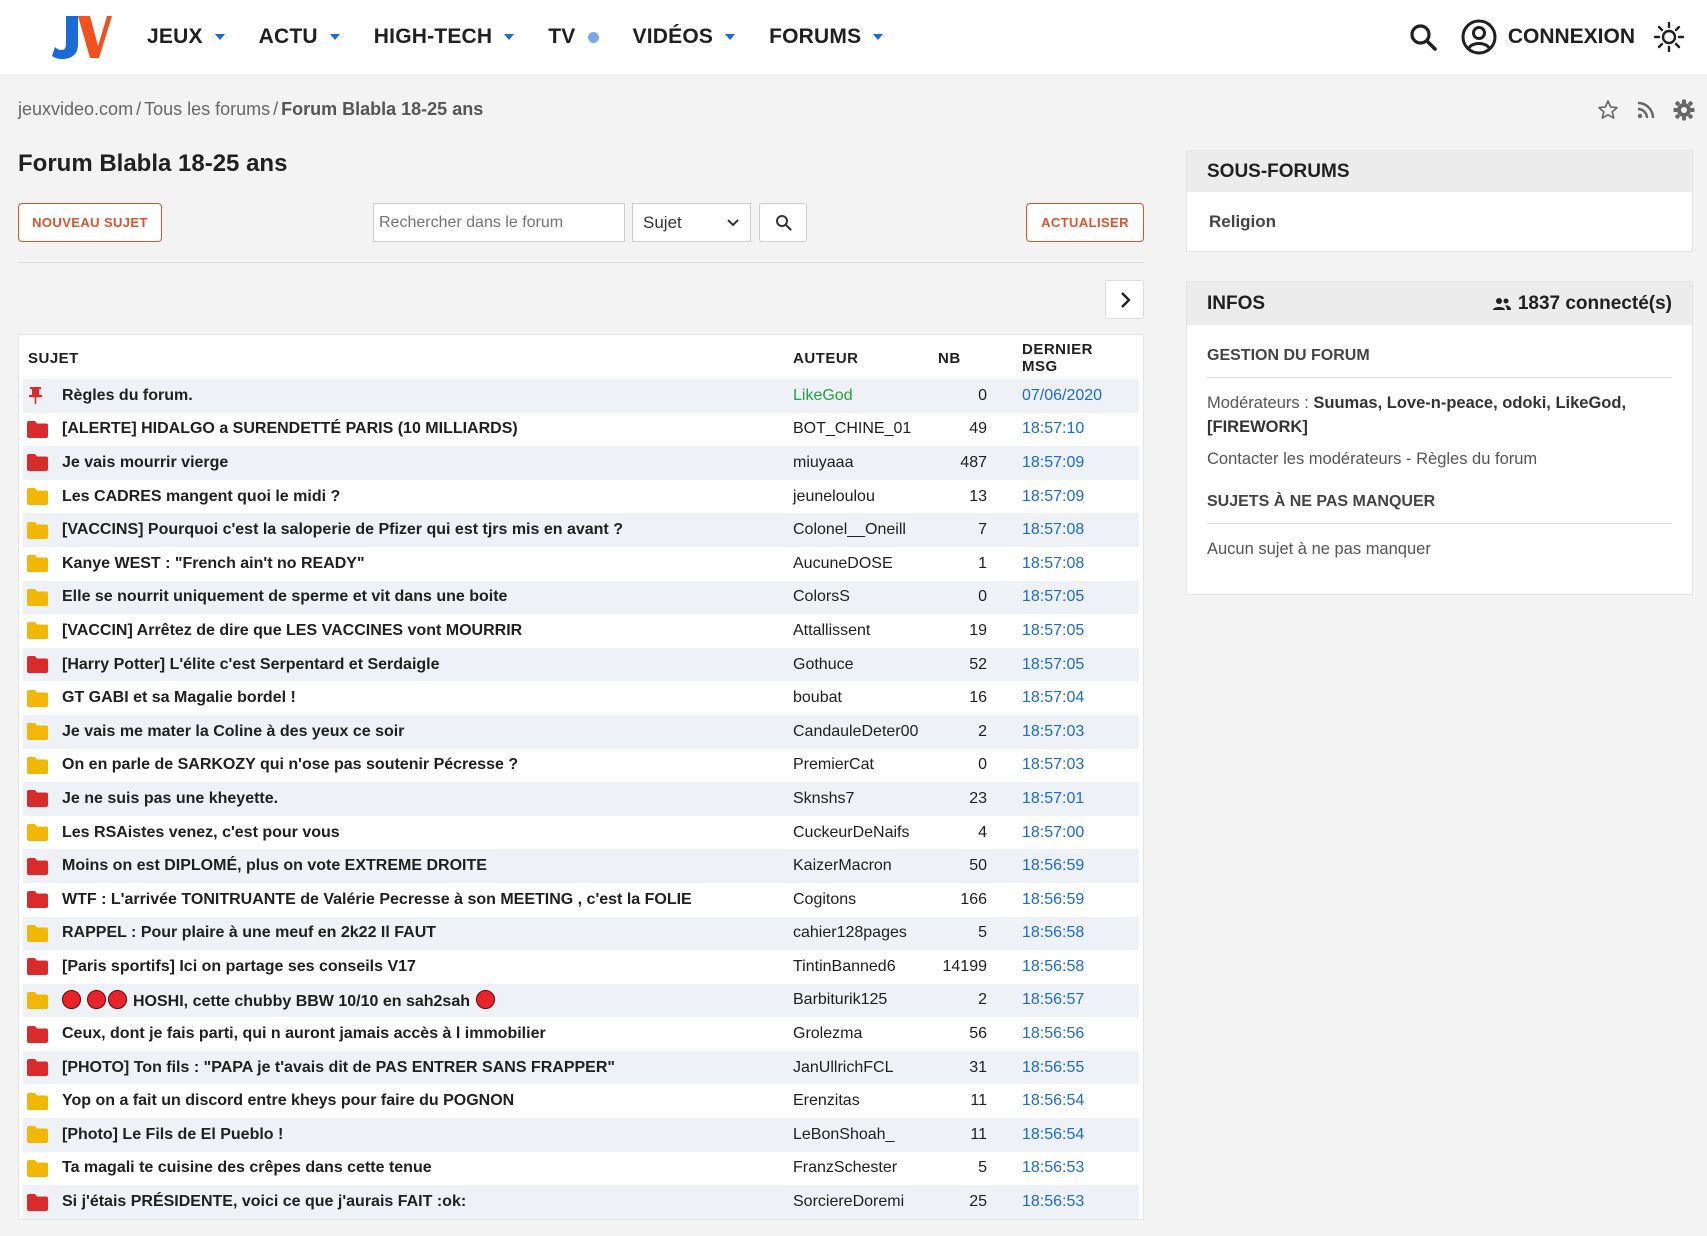  What do you see at coordinates (783, 222) in the screenshot?
I see `search-button` at bounding box center [783, 222].